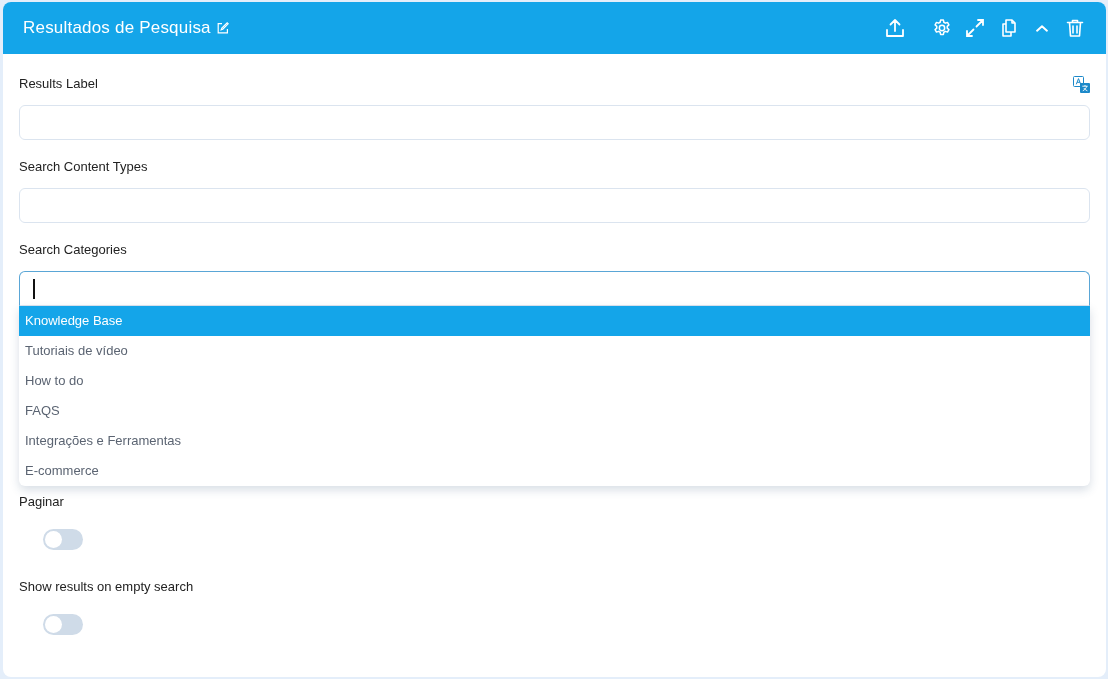 This screenshot has width=1108, height=679. I want to click on dropdown-option: How to do, so click(554, 381).